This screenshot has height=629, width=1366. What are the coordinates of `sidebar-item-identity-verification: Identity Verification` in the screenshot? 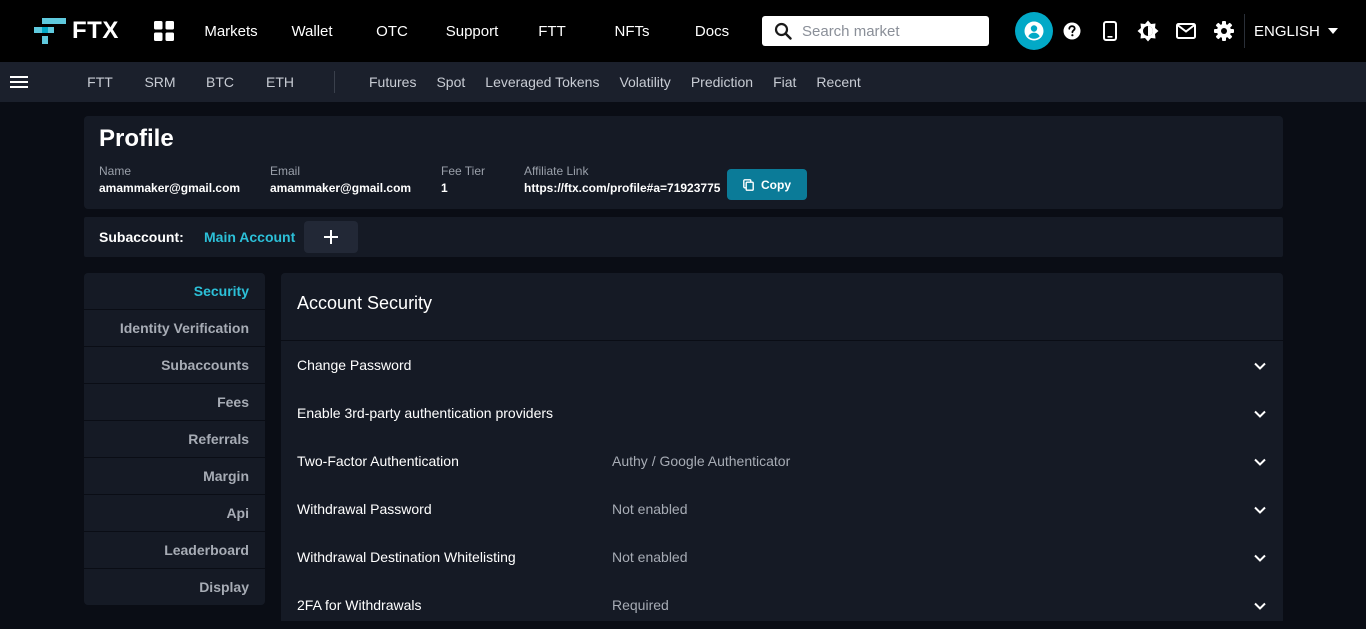 It's located at (174, 327).